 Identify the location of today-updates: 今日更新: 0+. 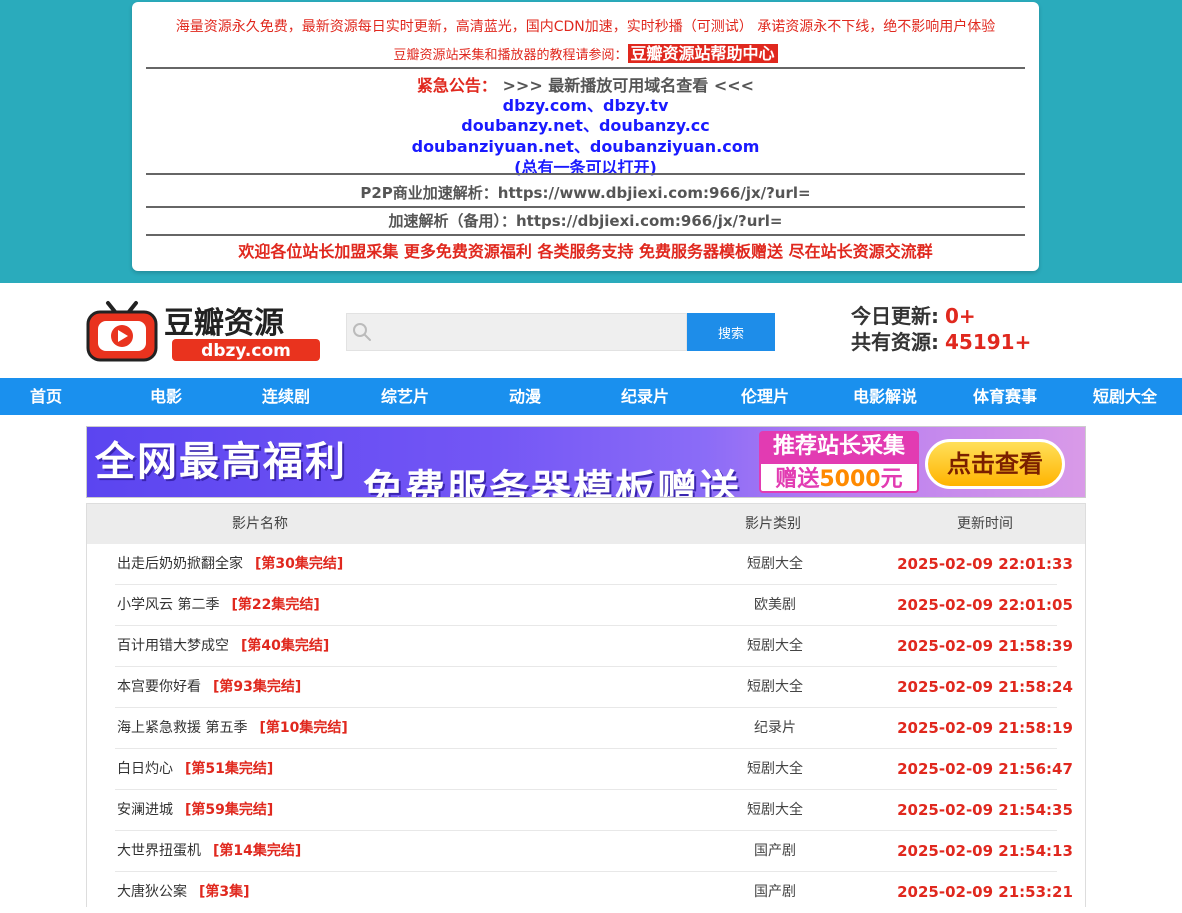
(941, 316).